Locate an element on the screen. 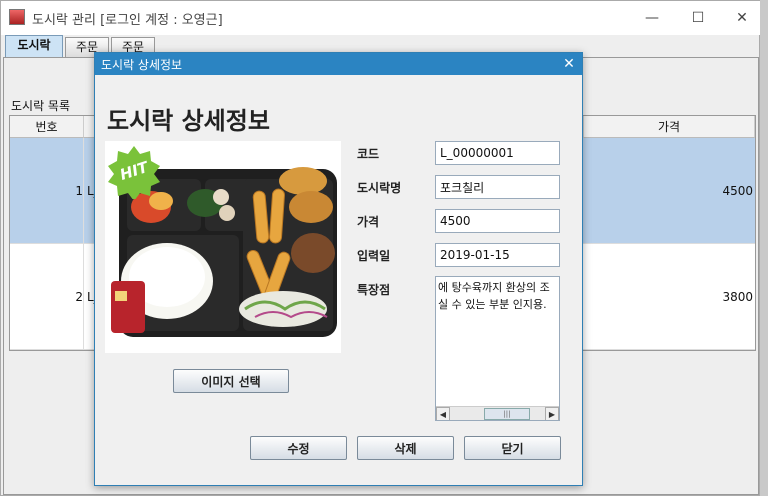 The width and height of the screenshot is (768, 496). java-app-icon is located at coordinates (17, 17).